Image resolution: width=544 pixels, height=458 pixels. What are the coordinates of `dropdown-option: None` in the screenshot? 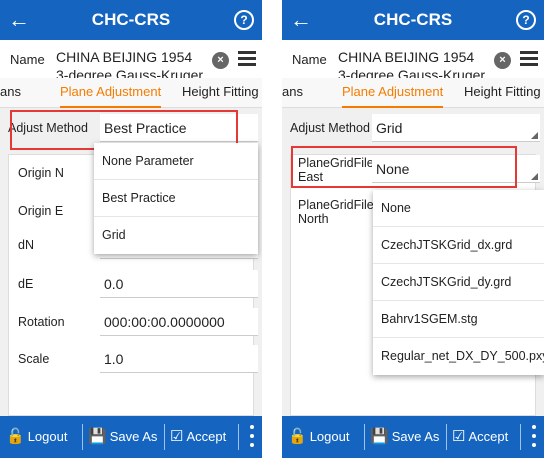 It's located at (458, 208).